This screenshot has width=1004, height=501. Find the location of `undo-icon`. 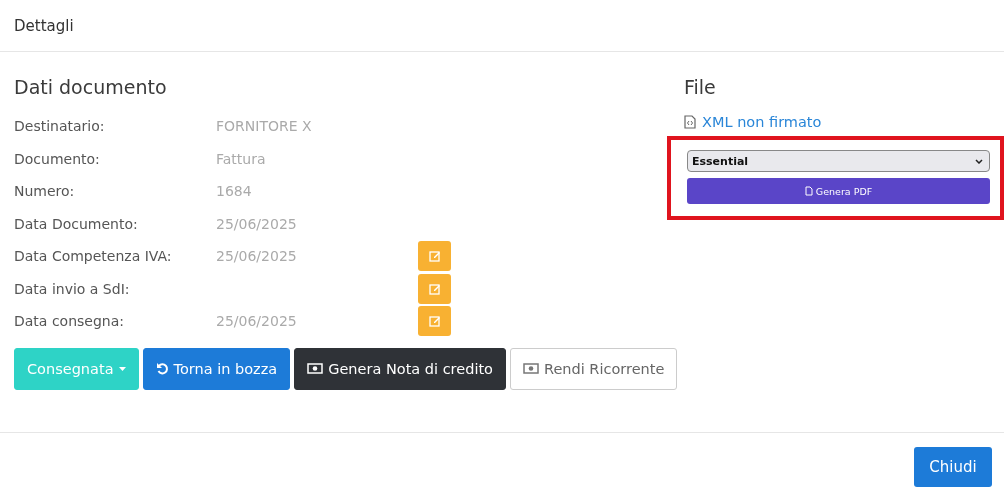

undo-icon is located at coordinates (162, 368).